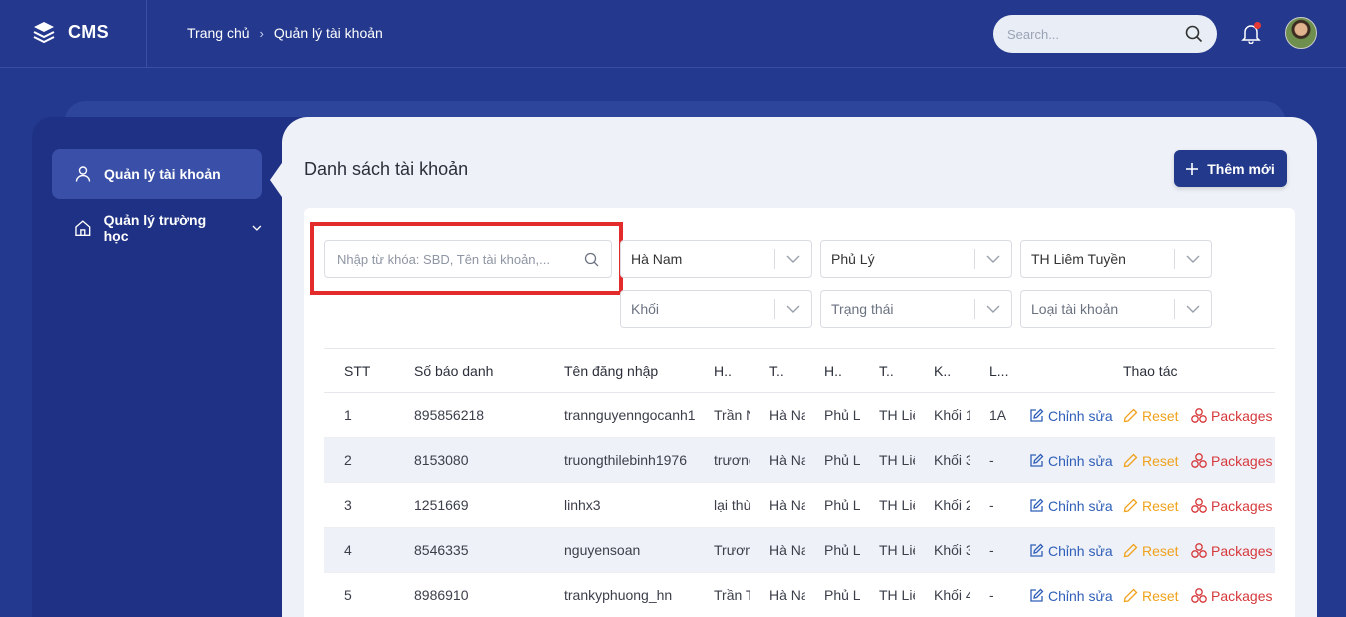 The width and height of the screenshot is (1346, 617). I want to click on status-select: Trạng thái, so click(916, 309).